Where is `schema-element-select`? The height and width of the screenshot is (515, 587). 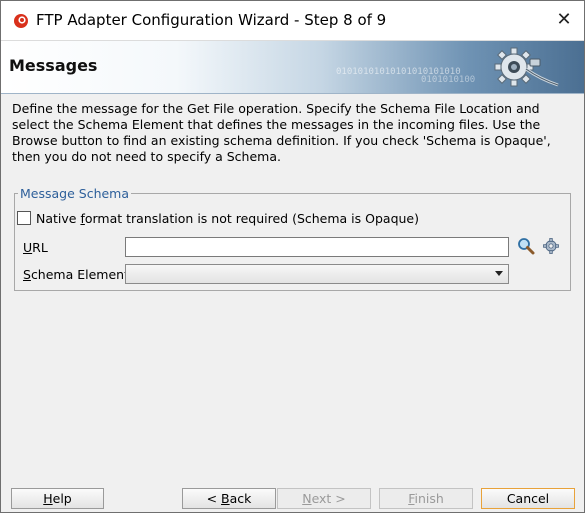
schema-element-select is located at coordinates (317, 274).